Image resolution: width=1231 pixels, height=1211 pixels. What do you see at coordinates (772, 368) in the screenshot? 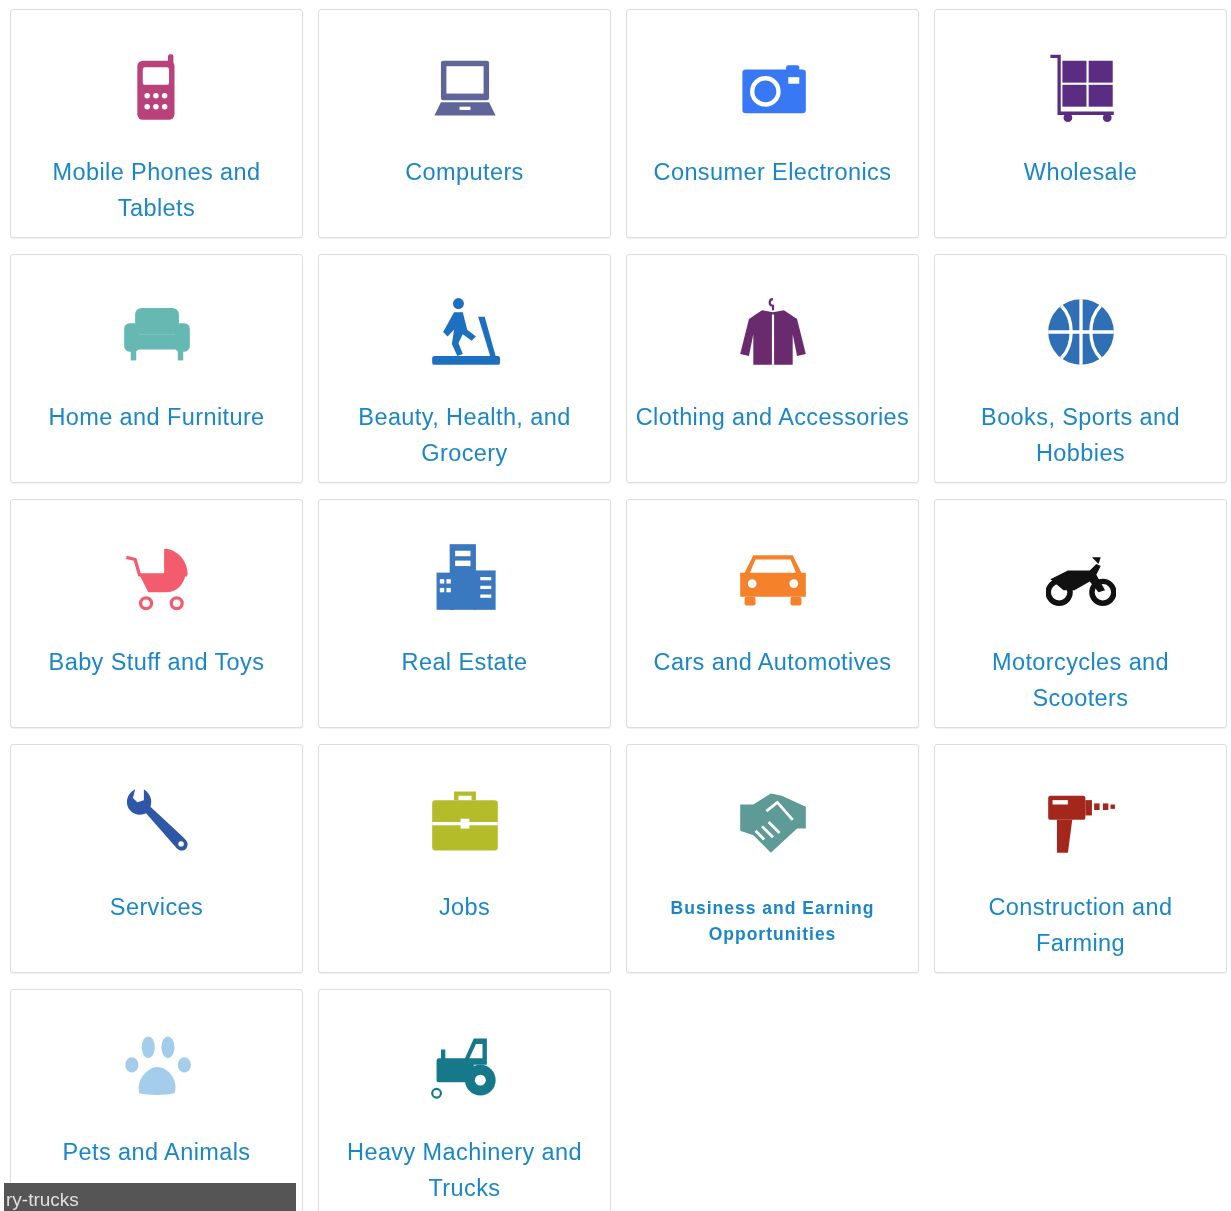
I see `category-card: Clothing and Accessories` at bounding box center [772, 368].